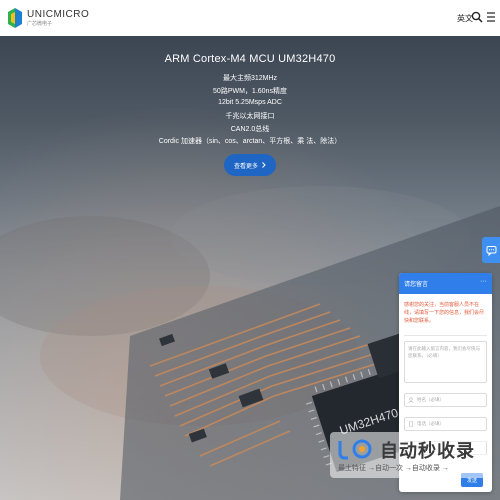 The image size is (500, 500). Describe the element at coordinates (250, 116) in the screenshot. I see `spec-line: 千兆以太网接口` at that location.